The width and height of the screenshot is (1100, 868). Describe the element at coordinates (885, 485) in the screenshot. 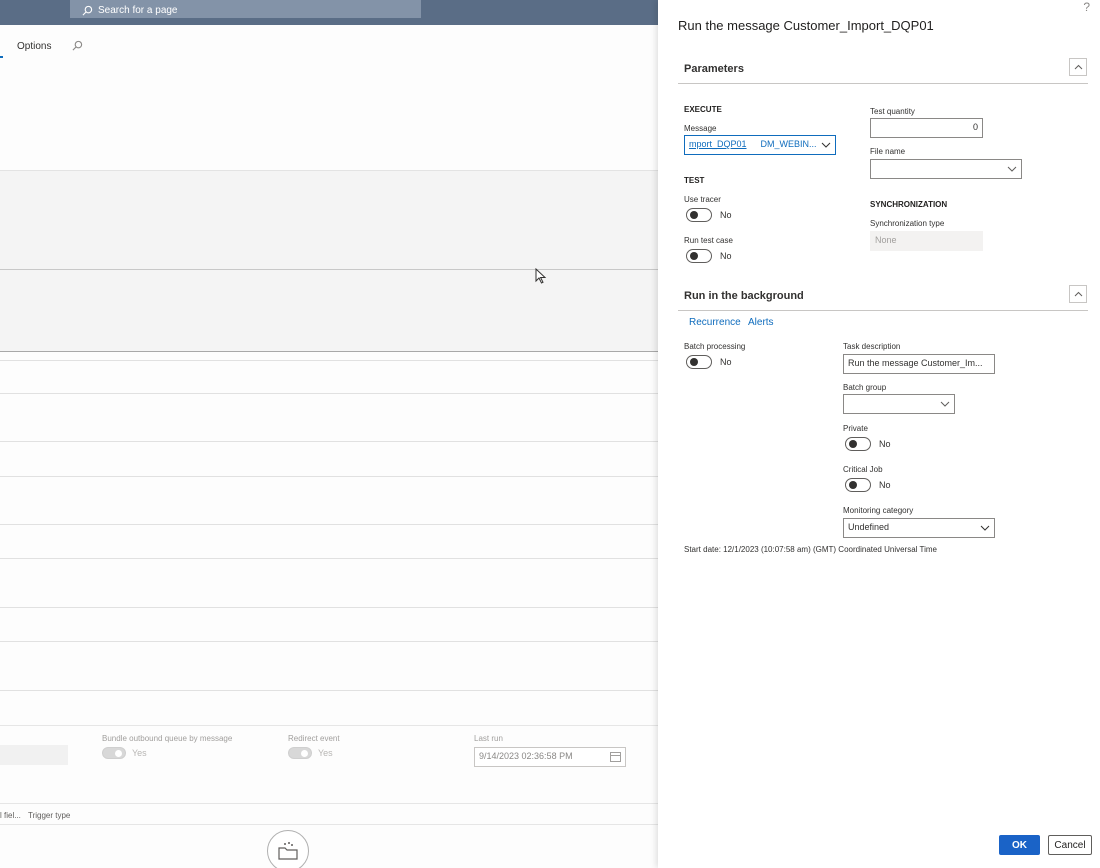

I see `critical-job-value: No` at that location.